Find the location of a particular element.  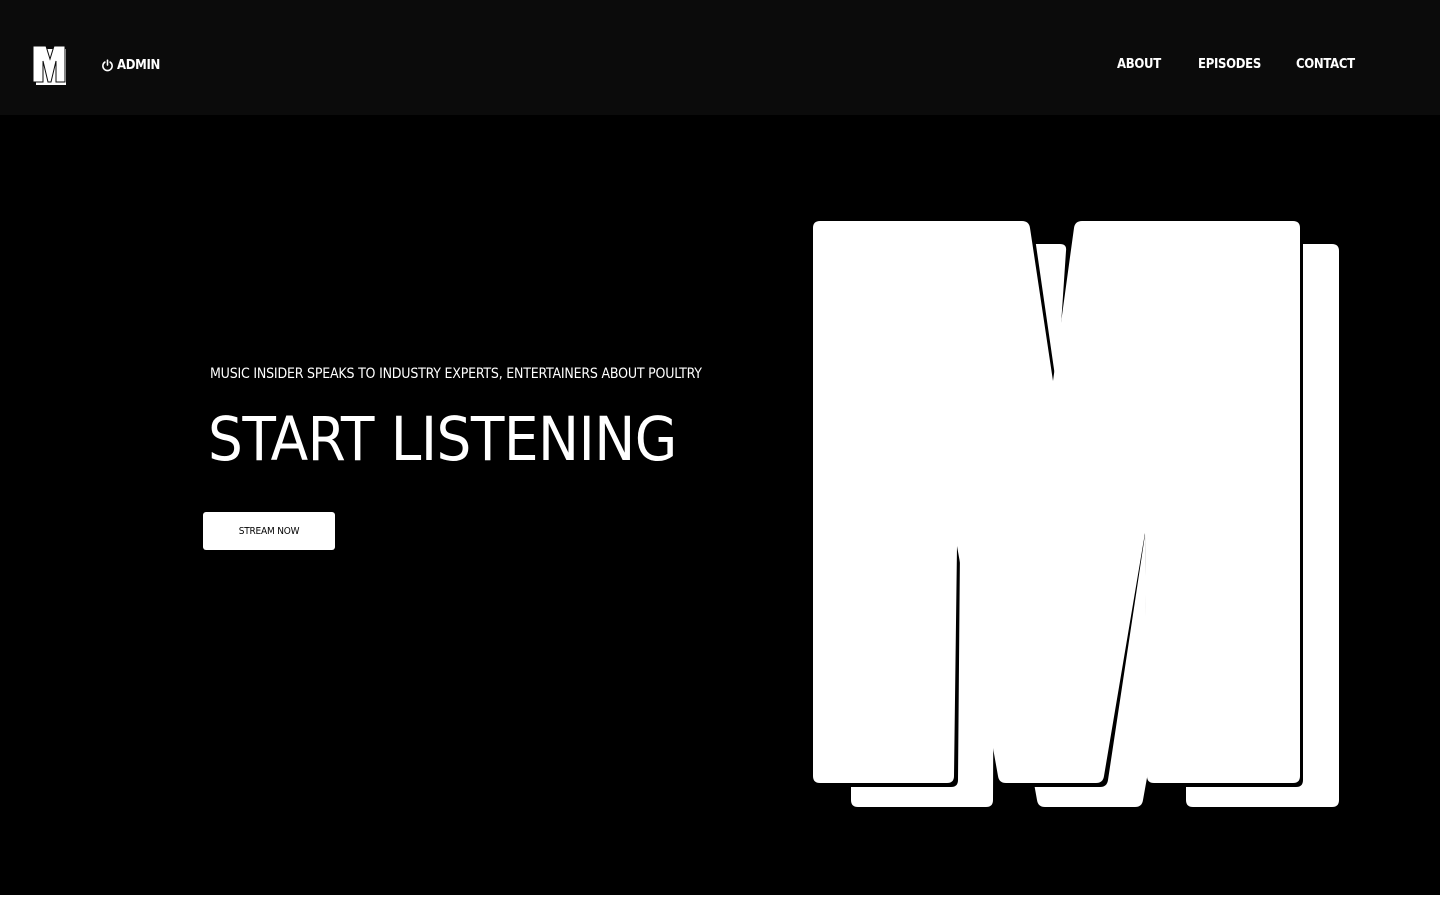

hero-headline: START LISTENING is located at coordinates (442, 439).